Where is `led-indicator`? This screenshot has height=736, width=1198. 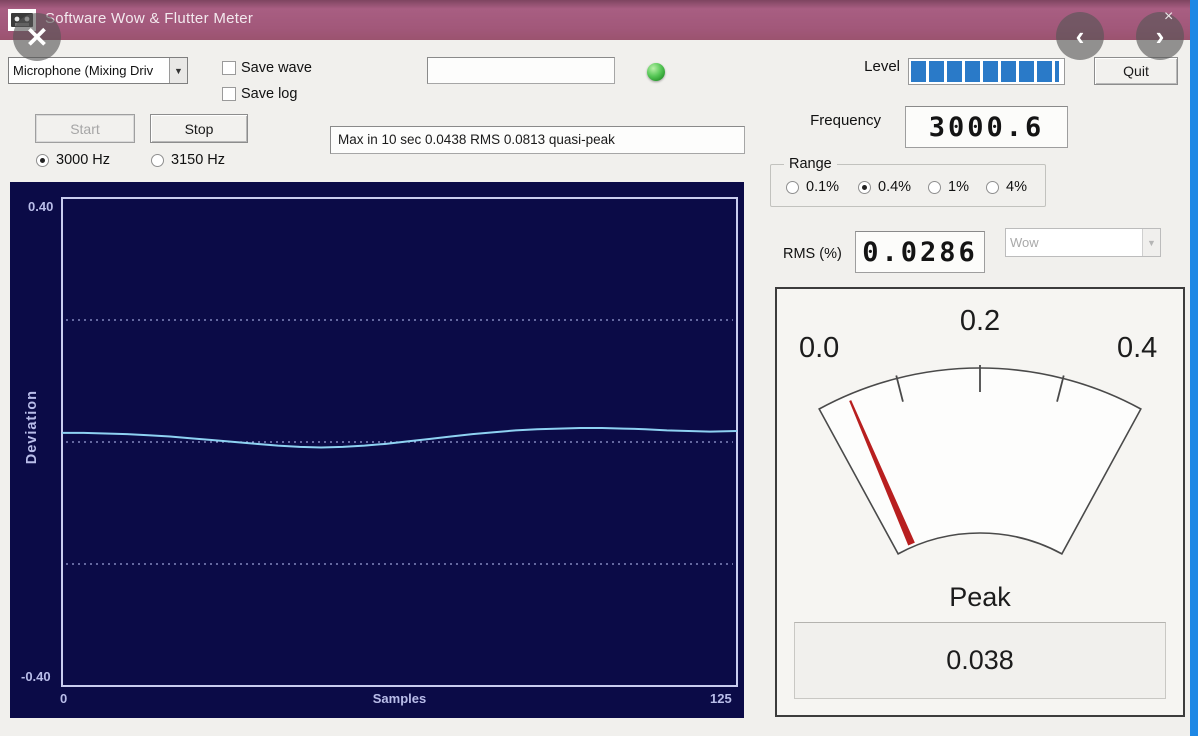 led-indicator is located at coordinates (656, 72).